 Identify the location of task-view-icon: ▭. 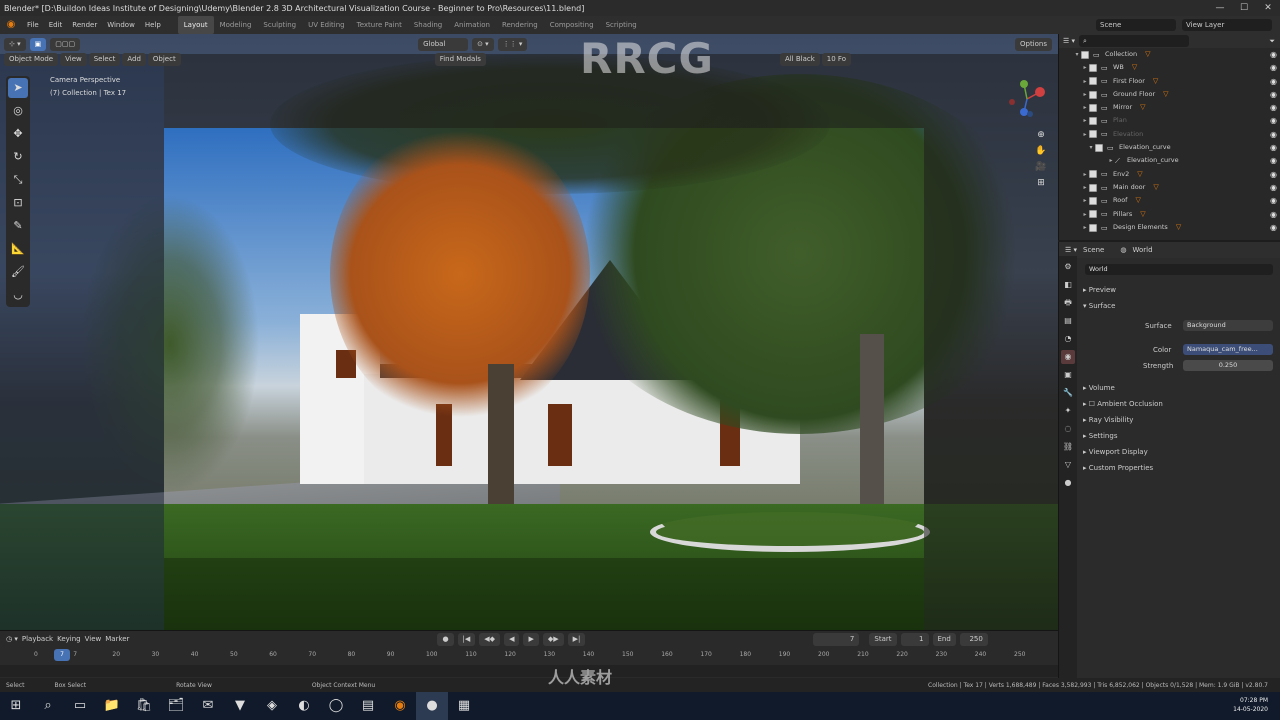
(80, 706).